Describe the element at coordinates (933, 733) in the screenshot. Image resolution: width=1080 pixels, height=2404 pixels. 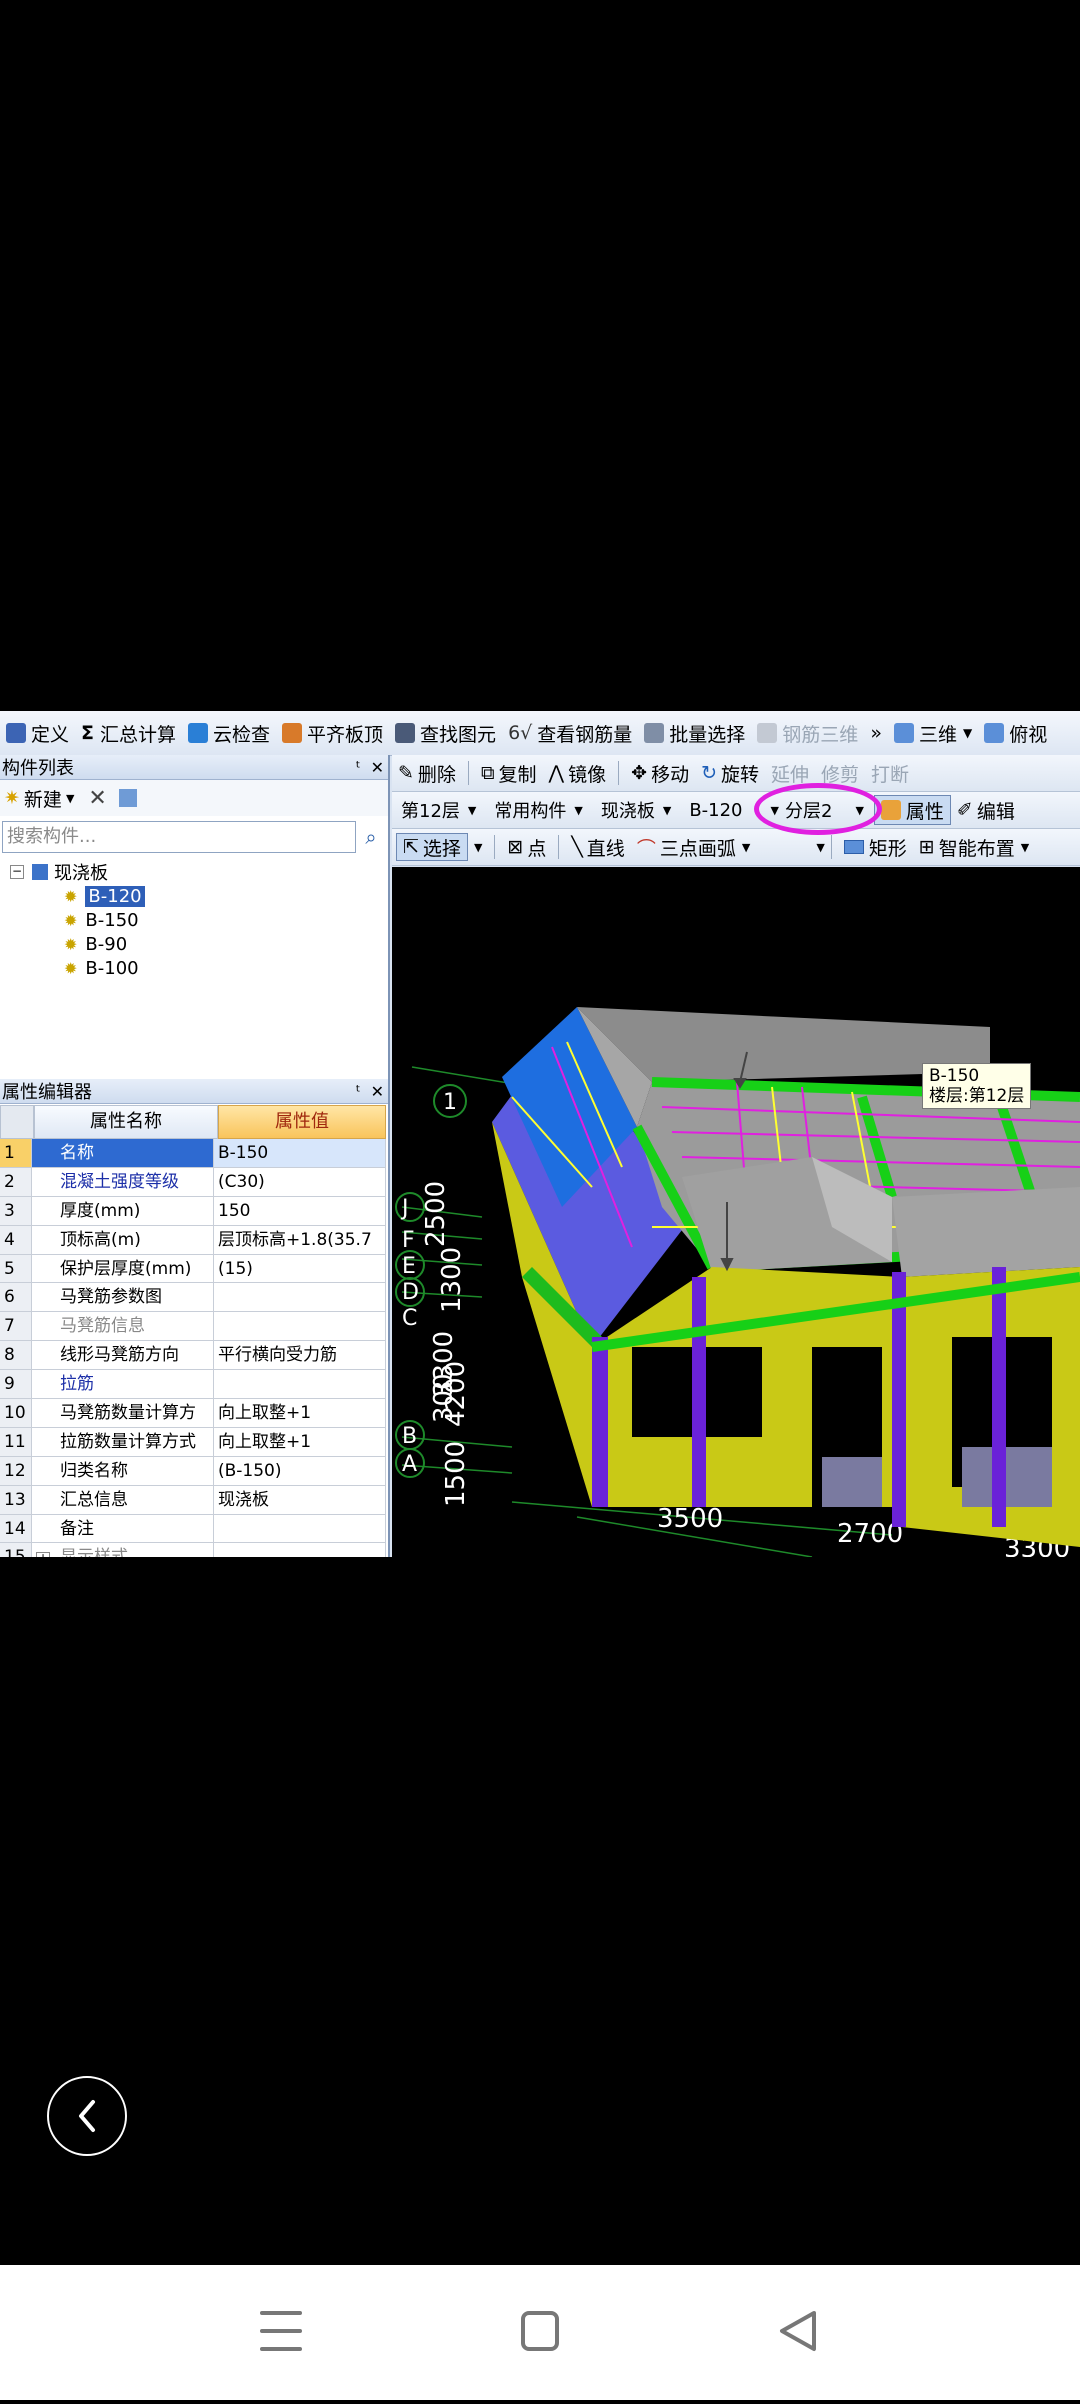
I see `3d-view-button: 三维 ▼` at that location.